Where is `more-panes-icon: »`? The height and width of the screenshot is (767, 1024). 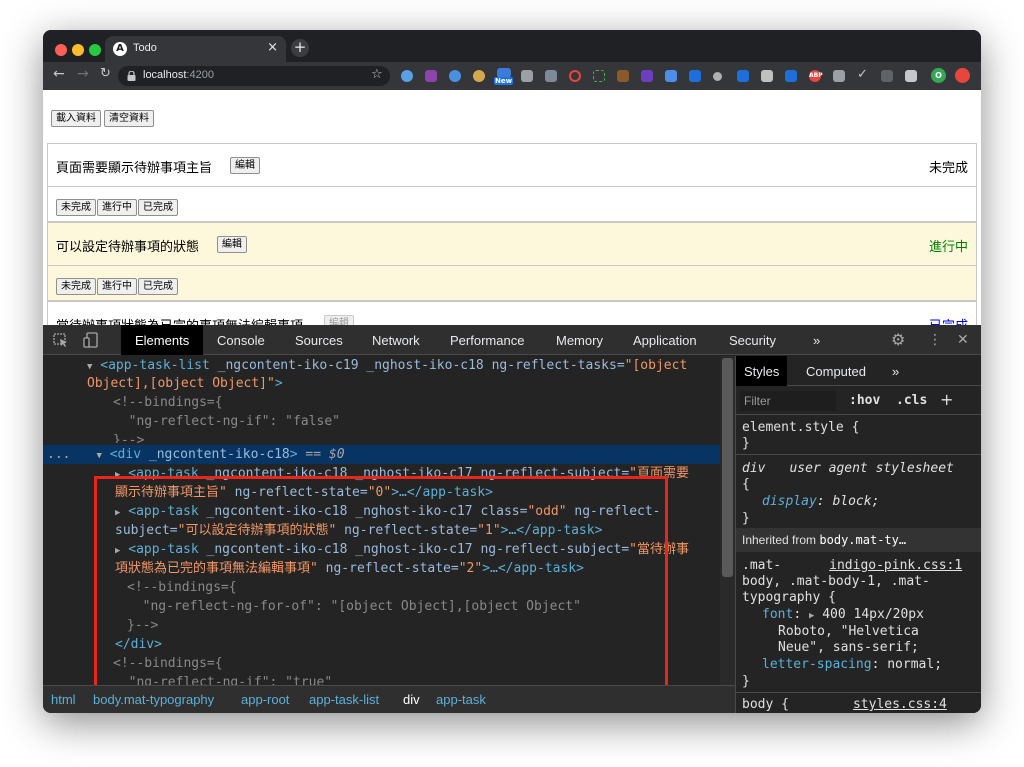
more-panes-icon: » is located at coordinates (895, 371).